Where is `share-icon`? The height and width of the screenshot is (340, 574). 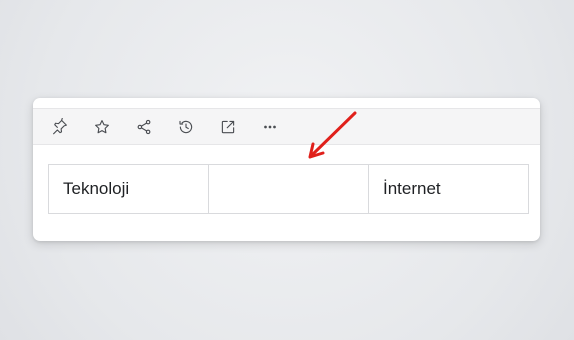 share-icon is located at coordinates (144, 127).